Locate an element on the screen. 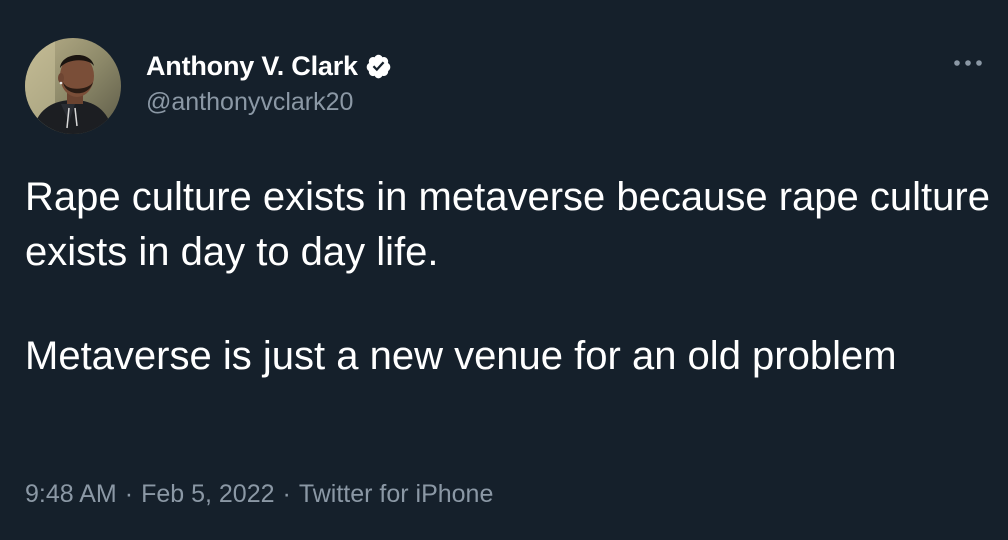 The height and width of the screenshot is (540, 1008). more-options-icon is located at coordinates (968, 63).